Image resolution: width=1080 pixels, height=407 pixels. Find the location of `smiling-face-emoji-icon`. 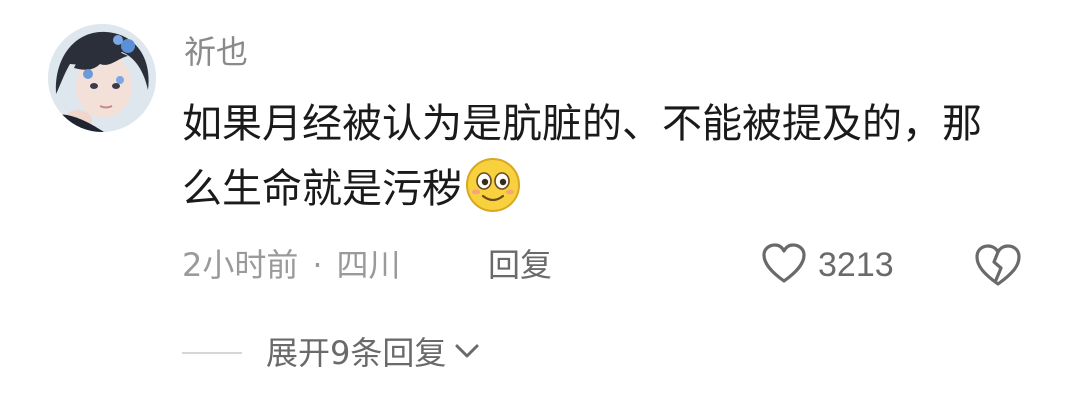

smiling-face-emoji-icon is located at coordinates (493, 185).